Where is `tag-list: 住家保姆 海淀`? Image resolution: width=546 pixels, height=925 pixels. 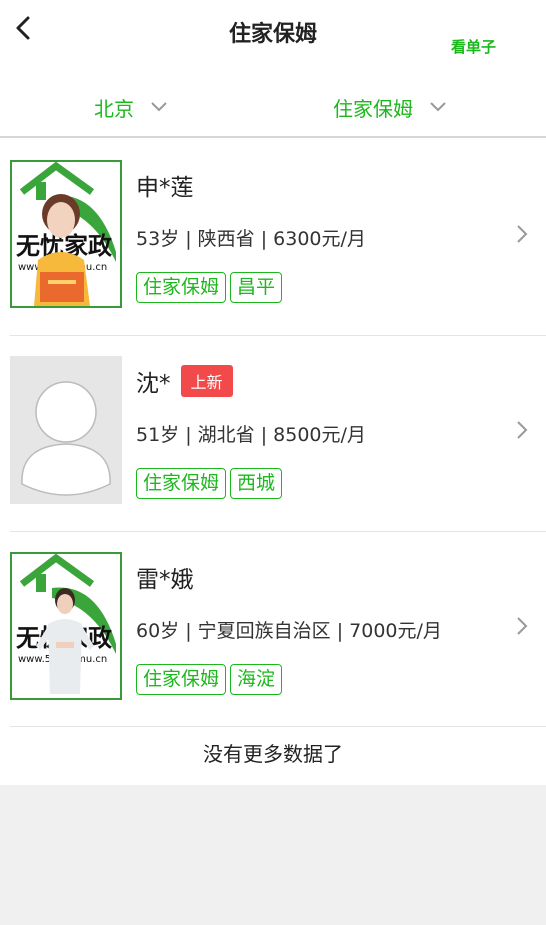
tag-list: 住家保姆 海淀 is located at coordinates (209, 679).